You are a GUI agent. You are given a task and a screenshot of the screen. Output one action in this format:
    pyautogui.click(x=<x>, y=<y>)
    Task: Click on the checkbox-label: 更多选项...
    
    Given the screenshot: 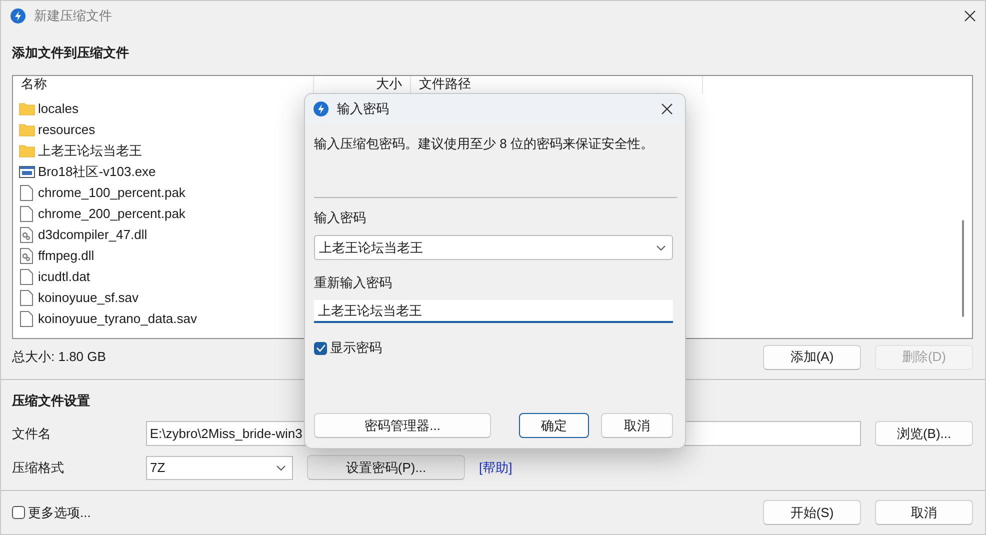 What is the action you would take?
    pyautogui.click(x=59, y=513)
    